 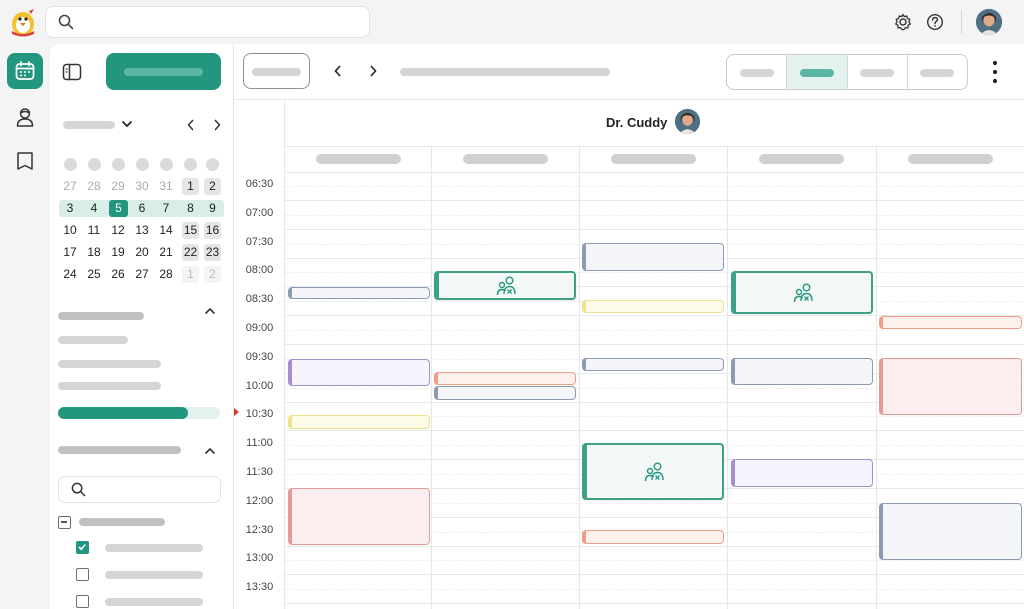 What do you see at coordinates (72, 72) in the screenshot?
I see `sidebar-toggle-icon` at bounding box center [72, 72].